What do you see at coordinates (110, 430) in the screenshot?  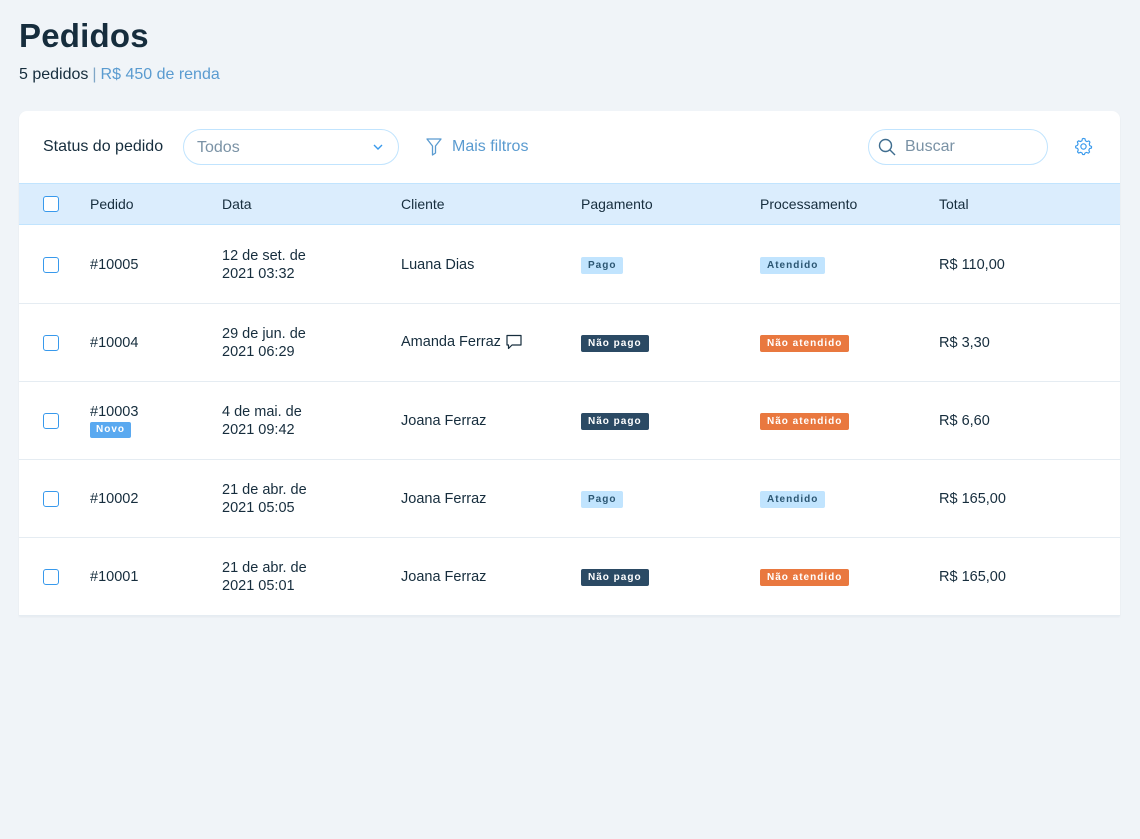 I see `new-order-badge: Novo` at bounding box center [110, 430].